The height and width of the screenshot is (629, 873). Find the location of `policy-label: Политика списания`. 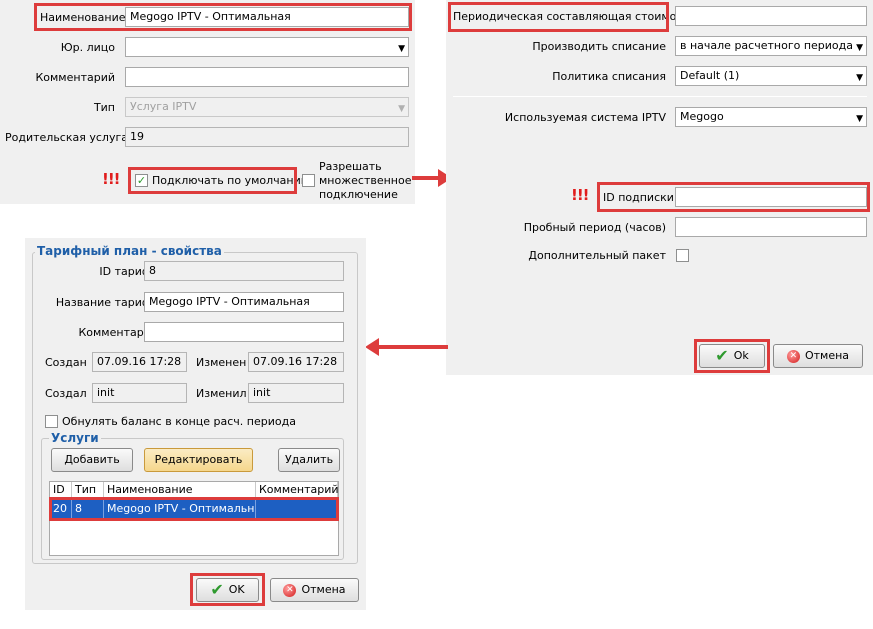

policy-label: Политика списания is located at coordinates (609, 76).